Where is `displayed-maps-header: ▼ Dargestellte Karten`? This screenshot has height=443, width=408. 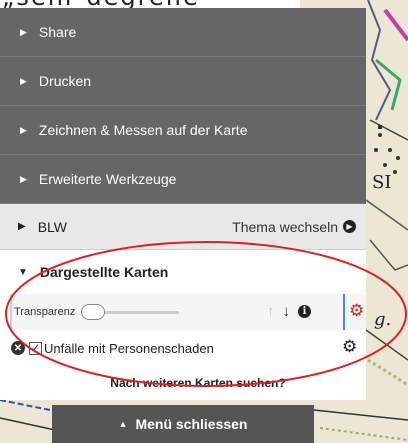
displayed-maps-header: ▼ Dargestellte Karten is located at coordinates (183, 272).